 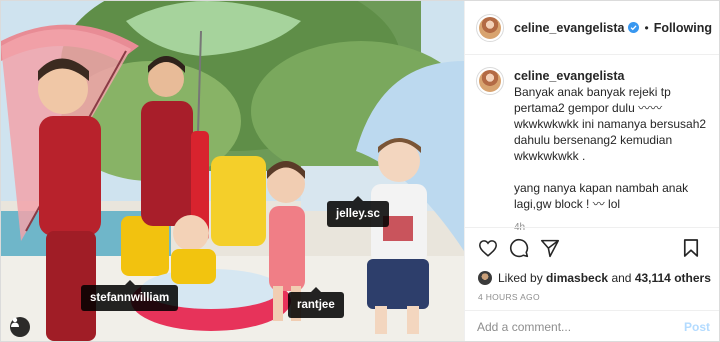 I want to click on photo-tag-rantjee: rantjee, so click(x=316, y=302).